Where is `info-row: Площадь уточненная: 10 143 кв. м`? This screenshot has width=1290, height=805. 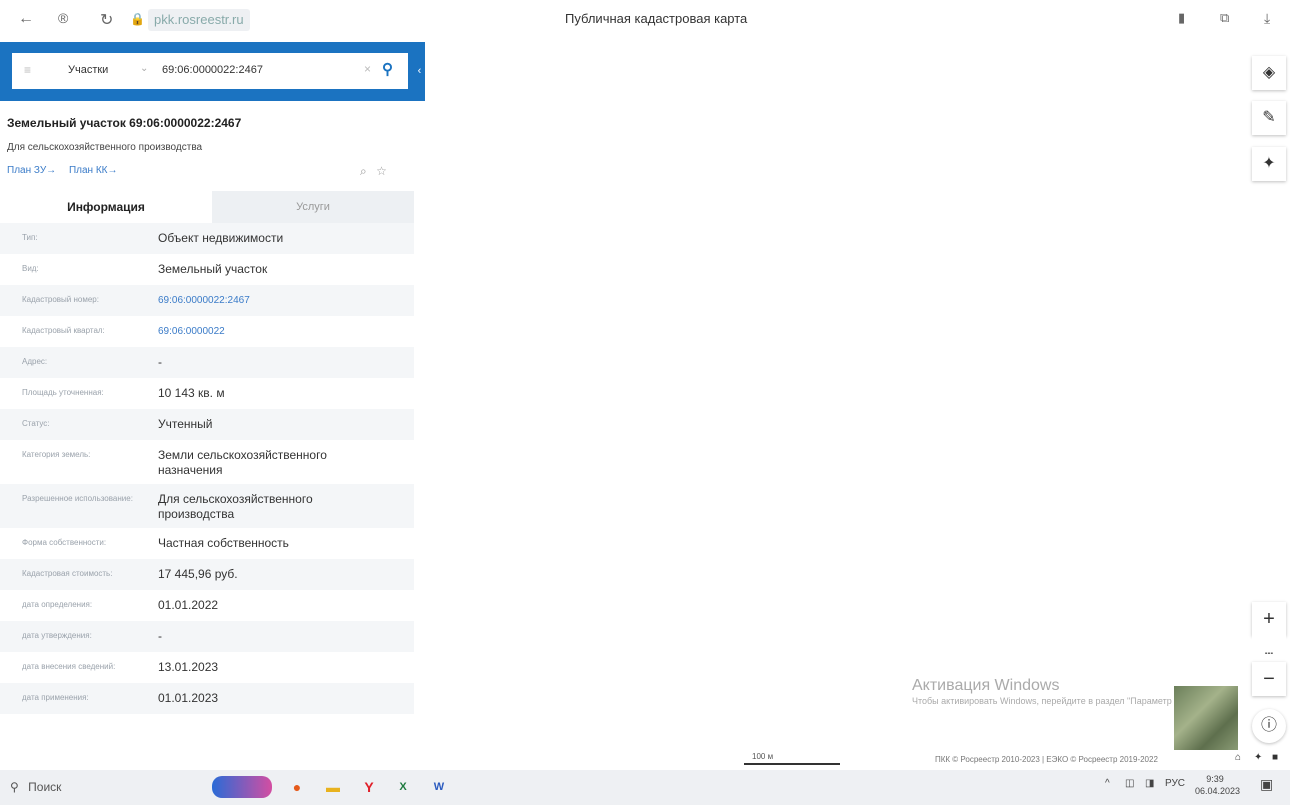 info-row: Площадь уточненная: 10 143 кв. м is located at coordinates (207, 393).